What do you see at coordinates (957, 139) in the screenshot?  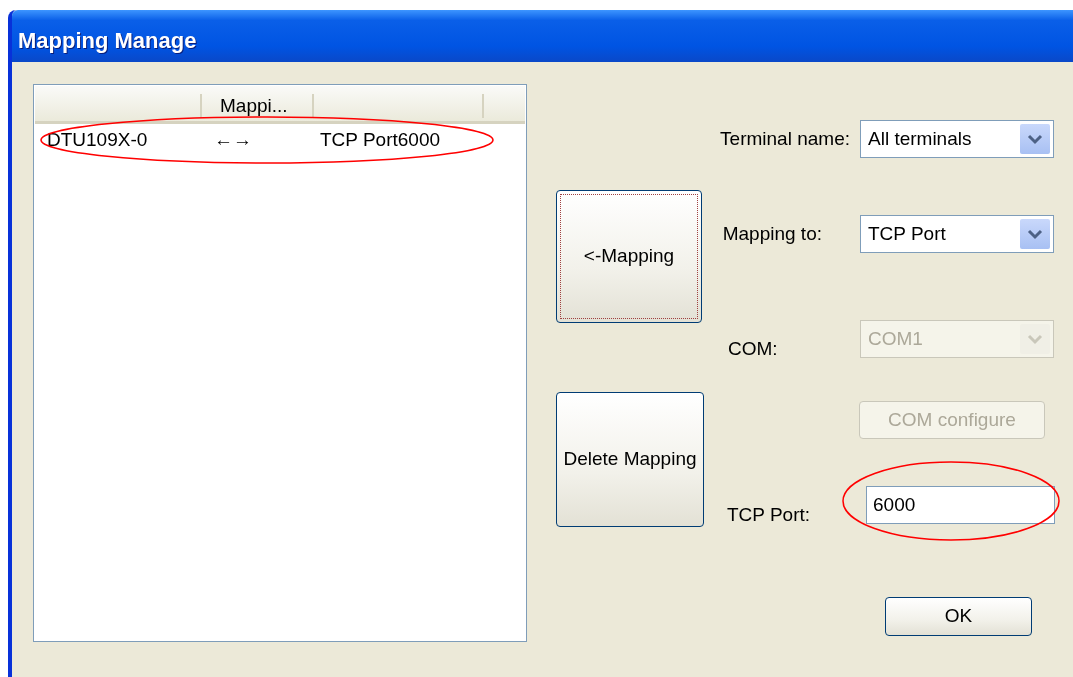 I see `dropdown: All terminals` at bounding box center [957, 139].